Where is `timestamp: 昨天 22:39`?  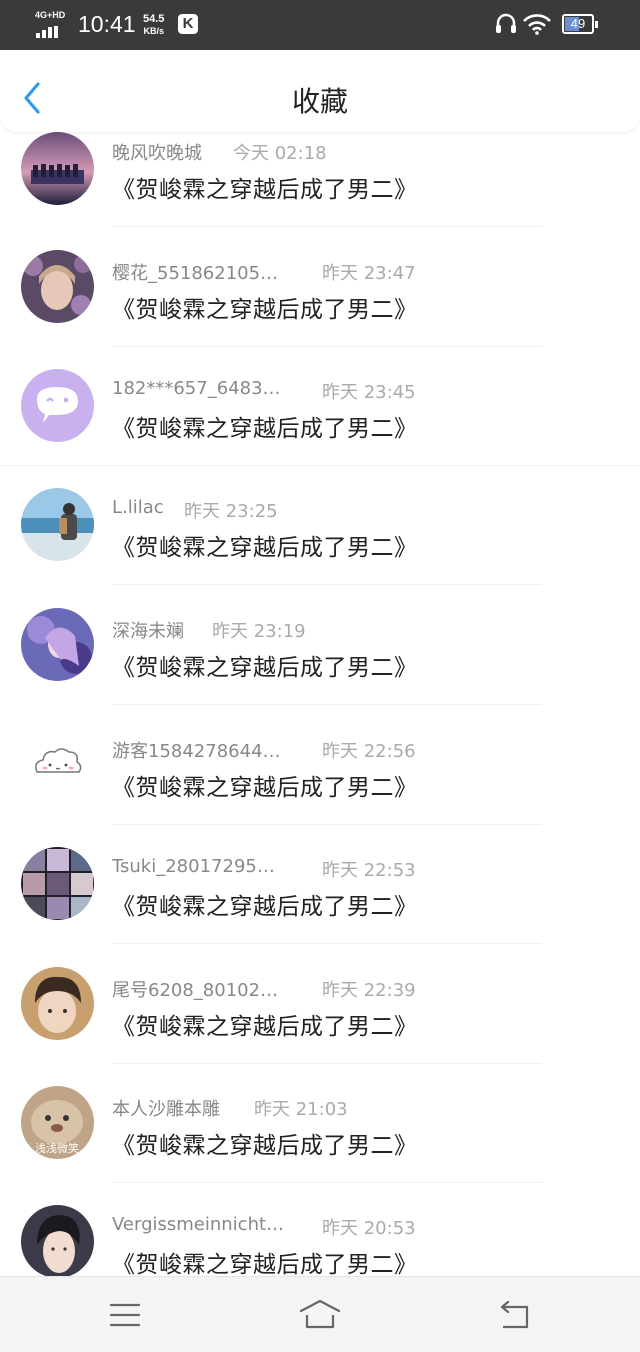 timestamp: 昨天 22:39 is located at coordinates (369, 990).